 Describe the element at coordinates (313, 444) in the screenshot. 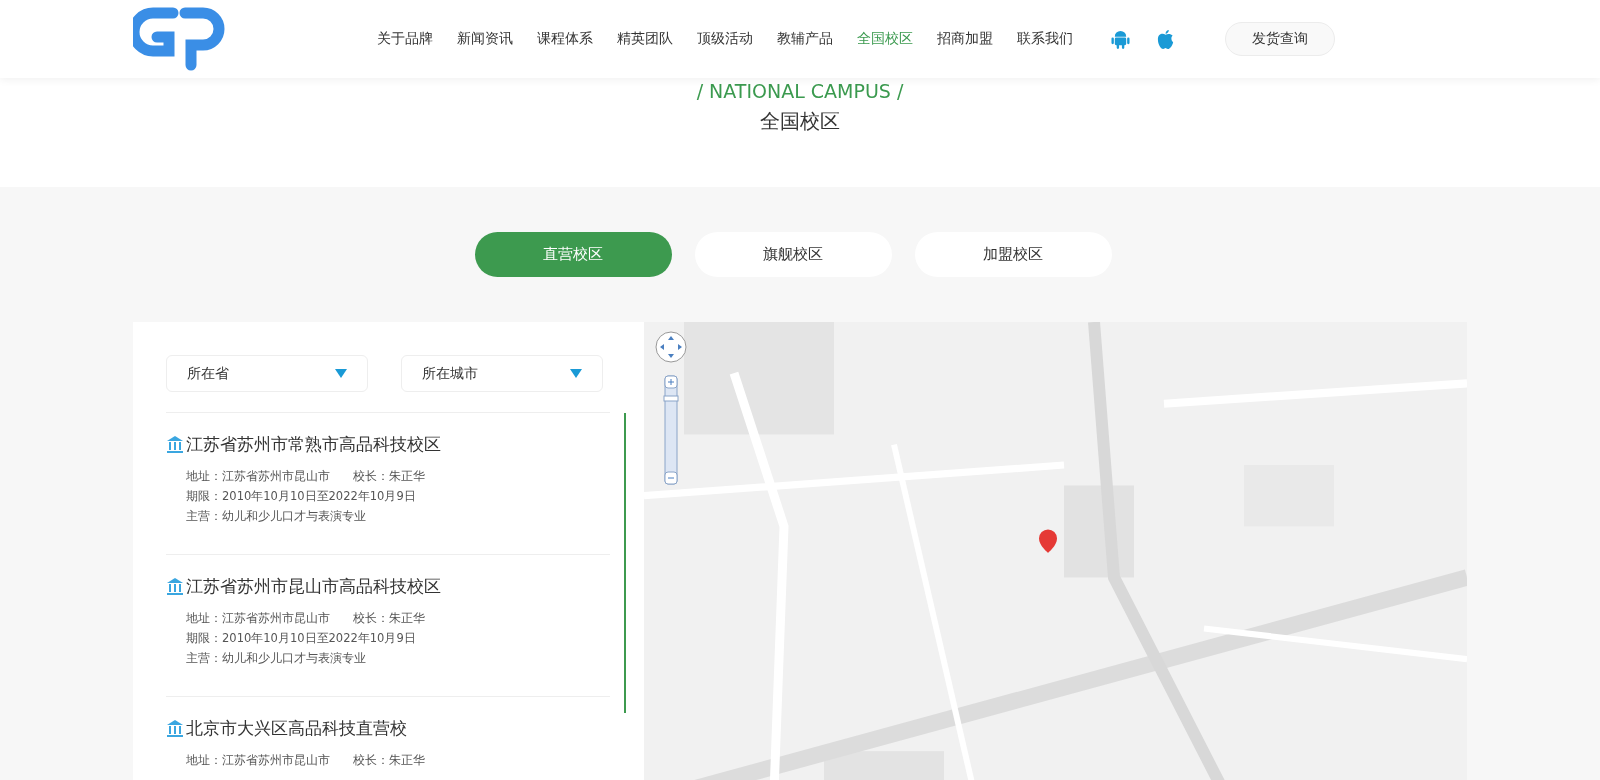

I see `campus-name: 江苏省苏州市常熟市高品科技校区` at that location.